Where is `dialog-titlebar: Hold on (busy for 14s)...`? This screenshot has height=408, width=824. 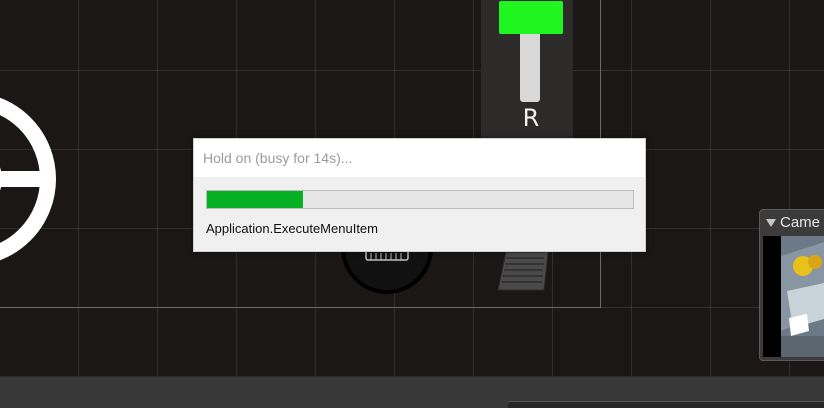
dialog-titlebar: Hold on (busy for 14s)... is located at coordinates (419, 158).